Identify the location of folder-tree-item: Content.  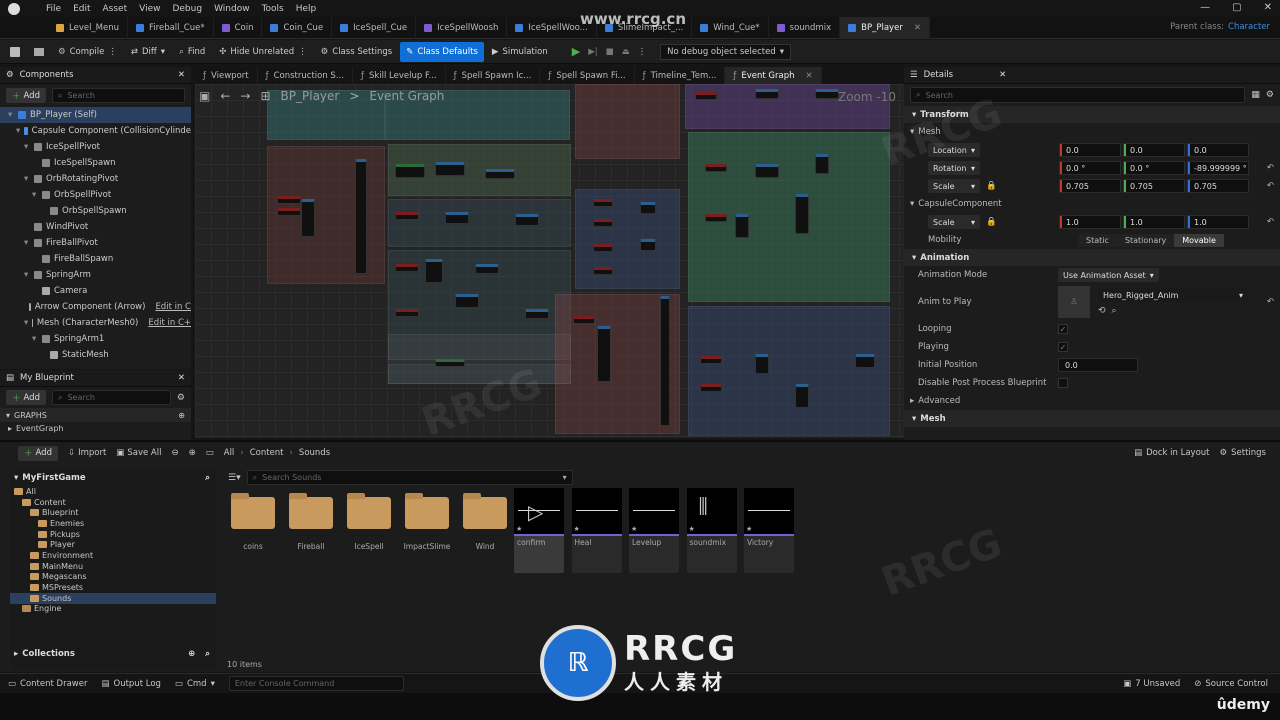
(113, 502).